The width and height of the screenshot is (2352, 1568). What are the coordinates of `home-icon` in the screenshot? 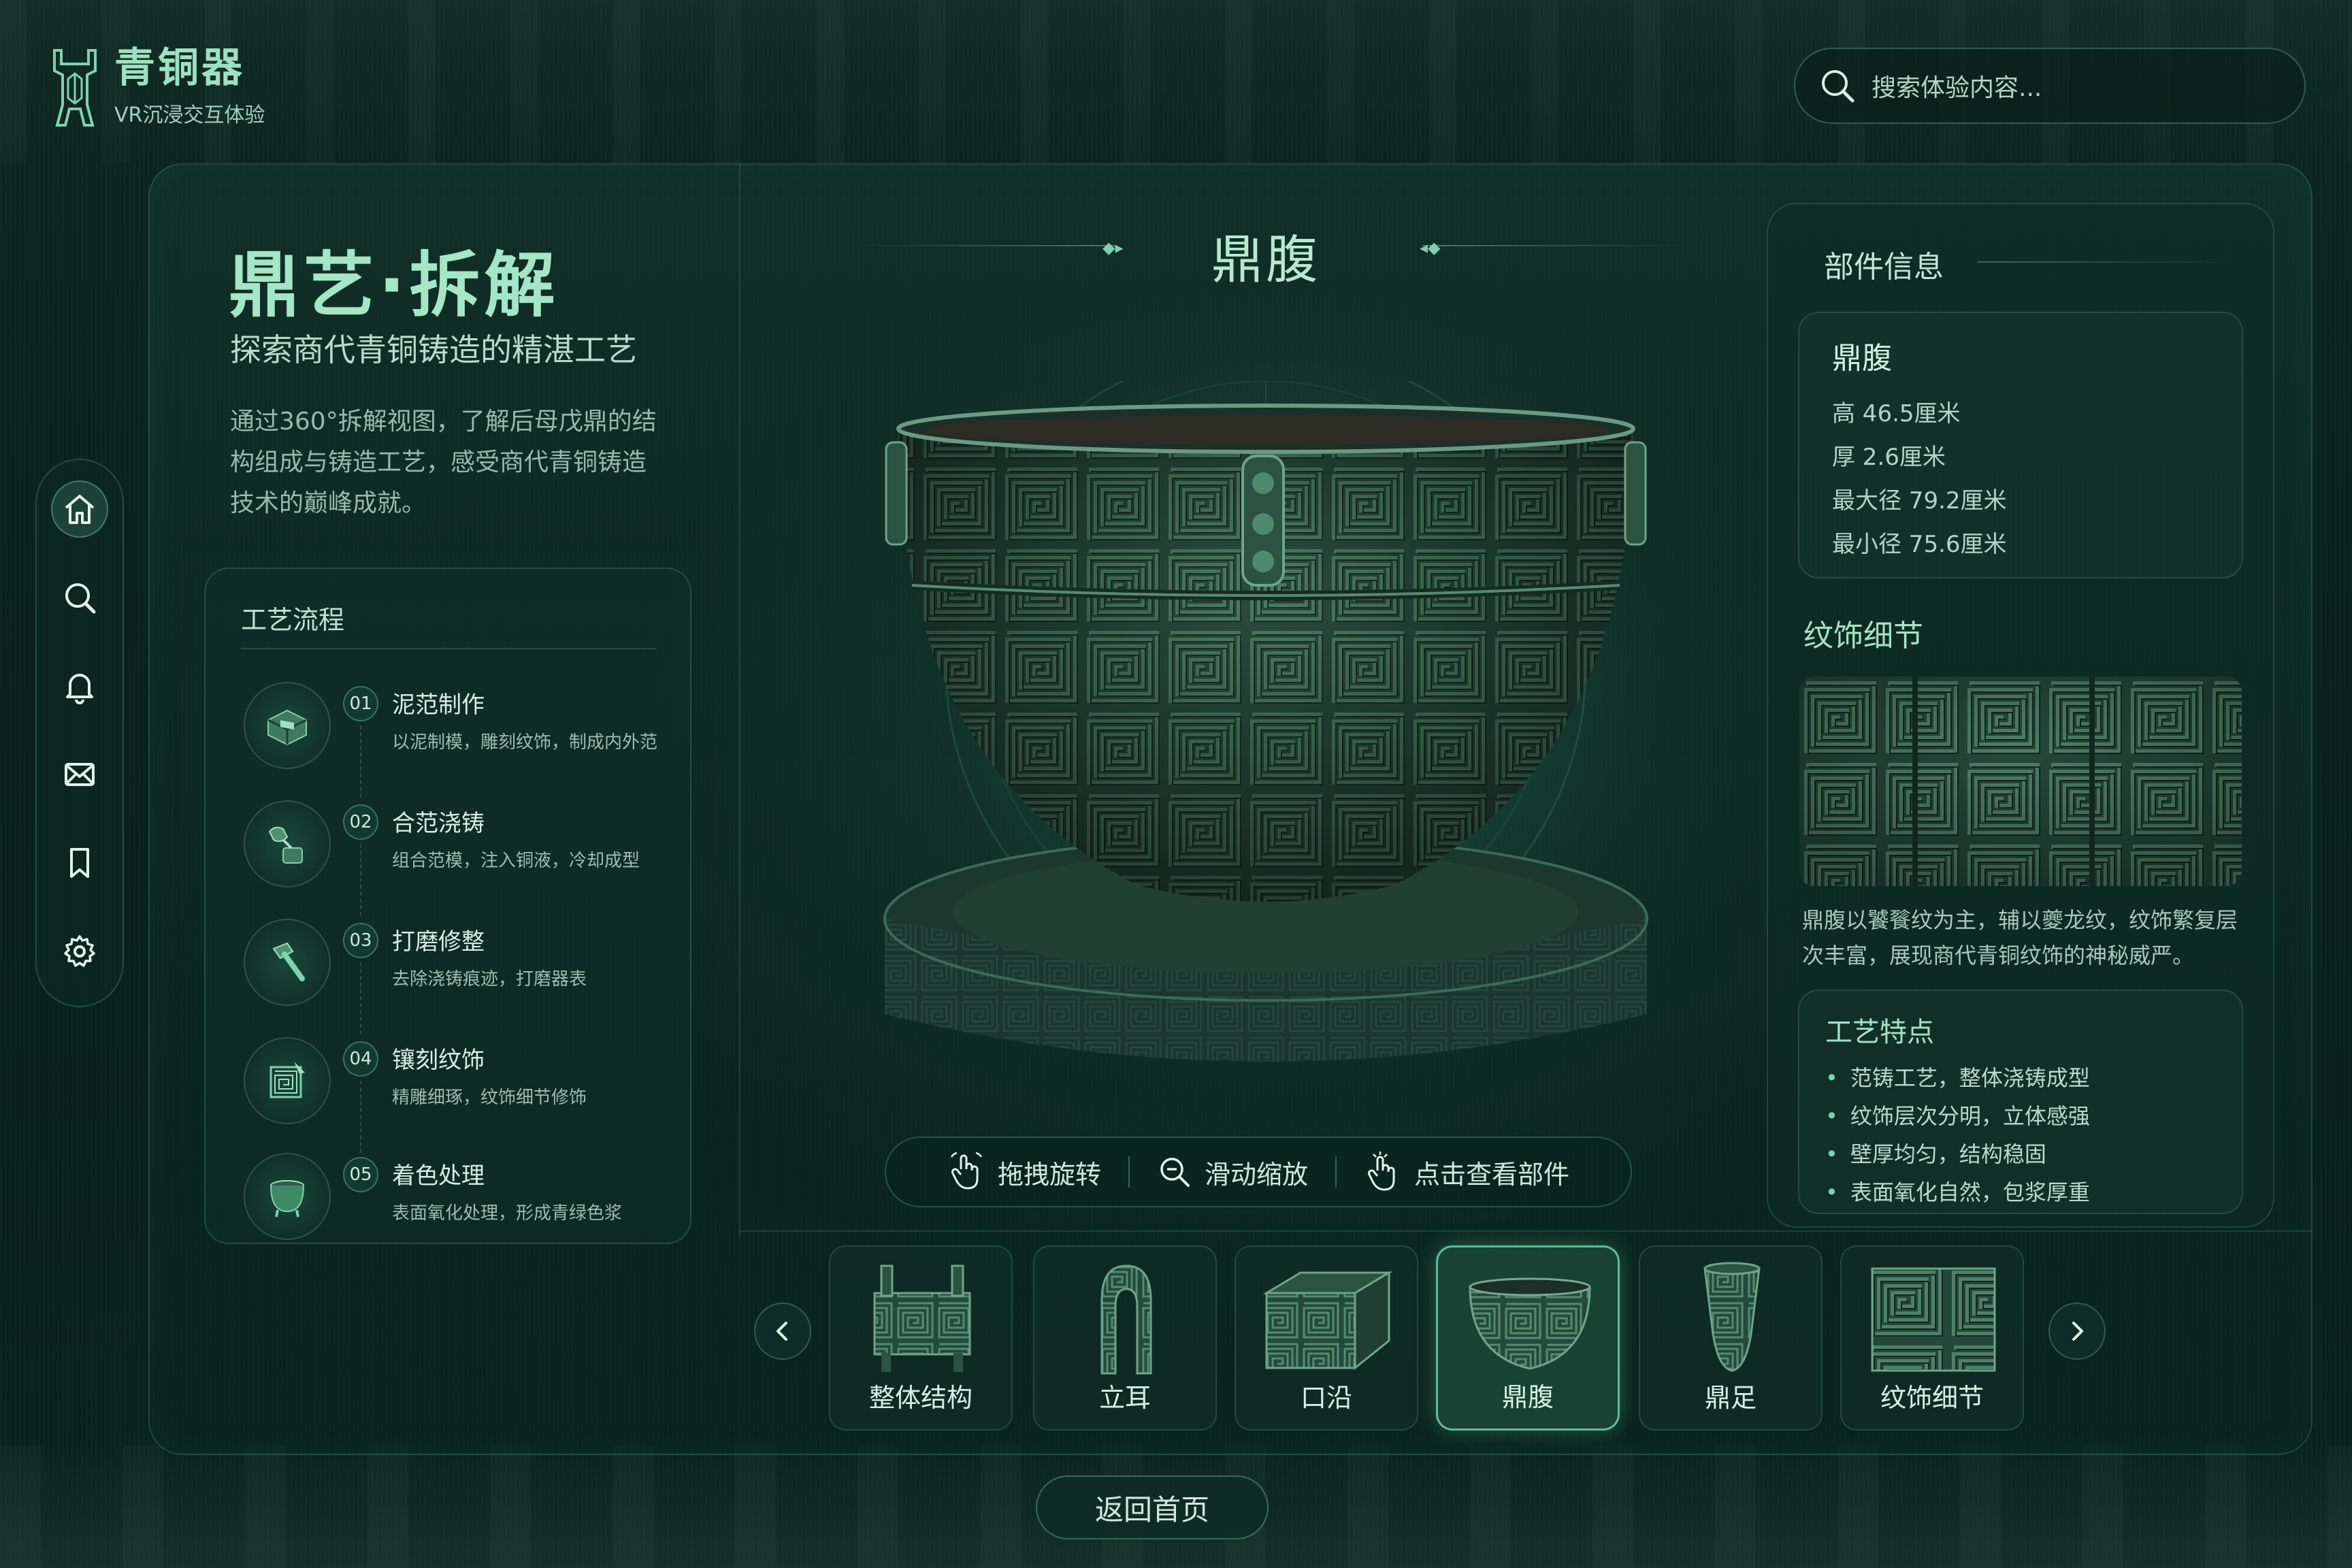 It's located at (80, 510).